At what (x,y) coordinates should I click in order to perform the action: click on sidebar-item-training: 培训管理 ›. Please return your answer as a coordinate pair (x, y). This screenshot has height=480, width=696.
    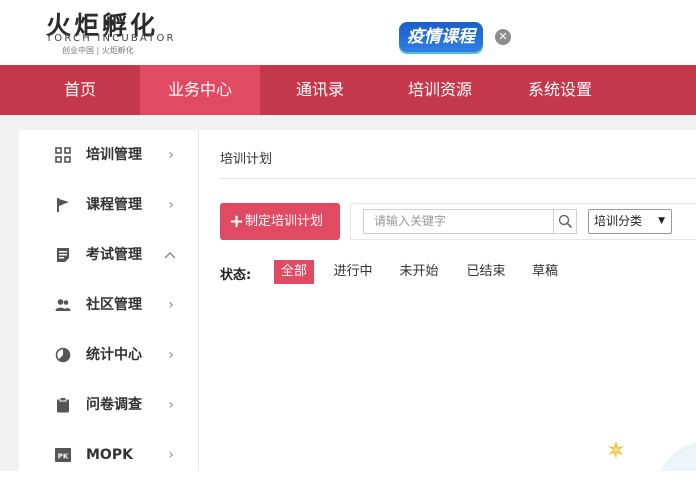
    Looking at the image, I should click on (109, 155).